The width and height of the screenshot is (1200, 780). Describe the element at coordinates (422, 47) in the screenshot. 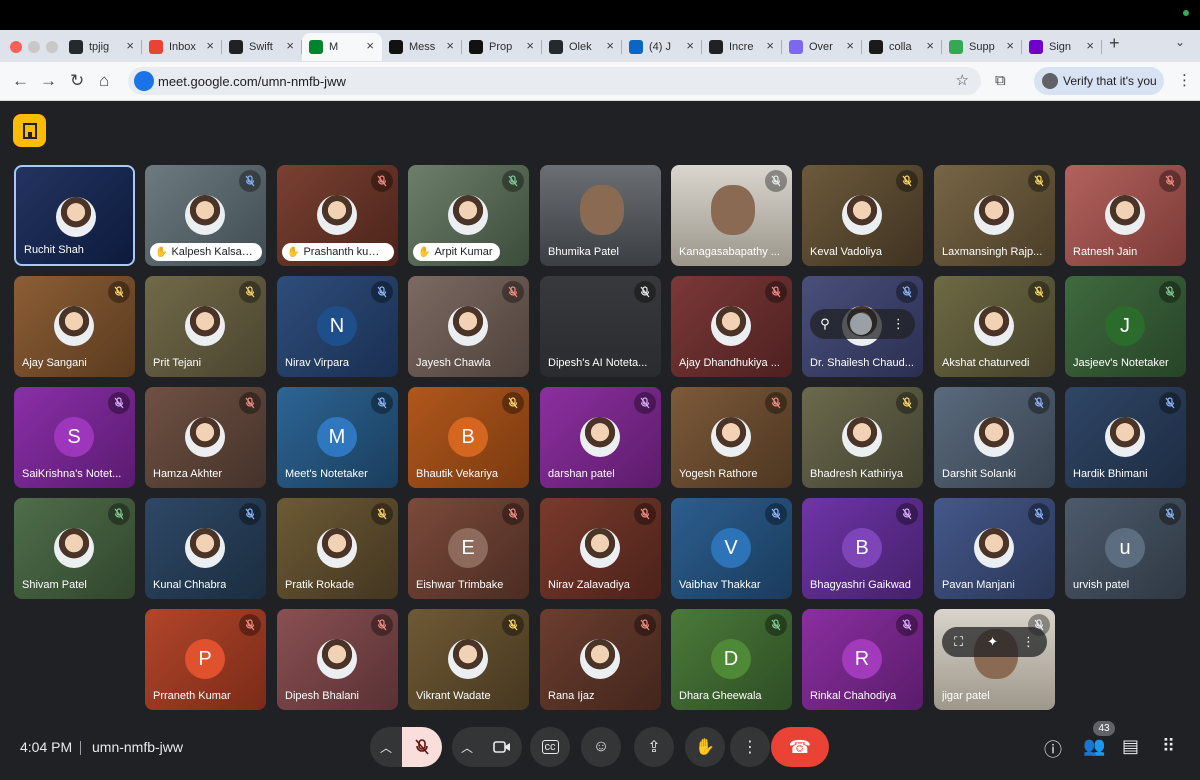

I see `browser-tab: Mess ×` at that location.